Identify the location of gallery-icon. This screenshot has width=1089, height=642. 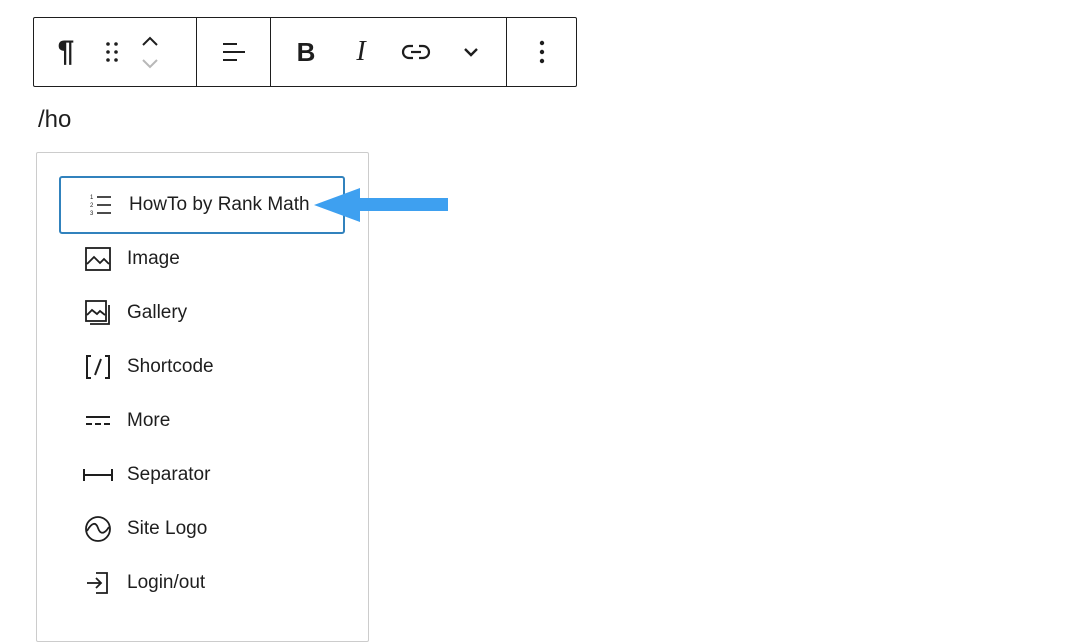
(98, 313).